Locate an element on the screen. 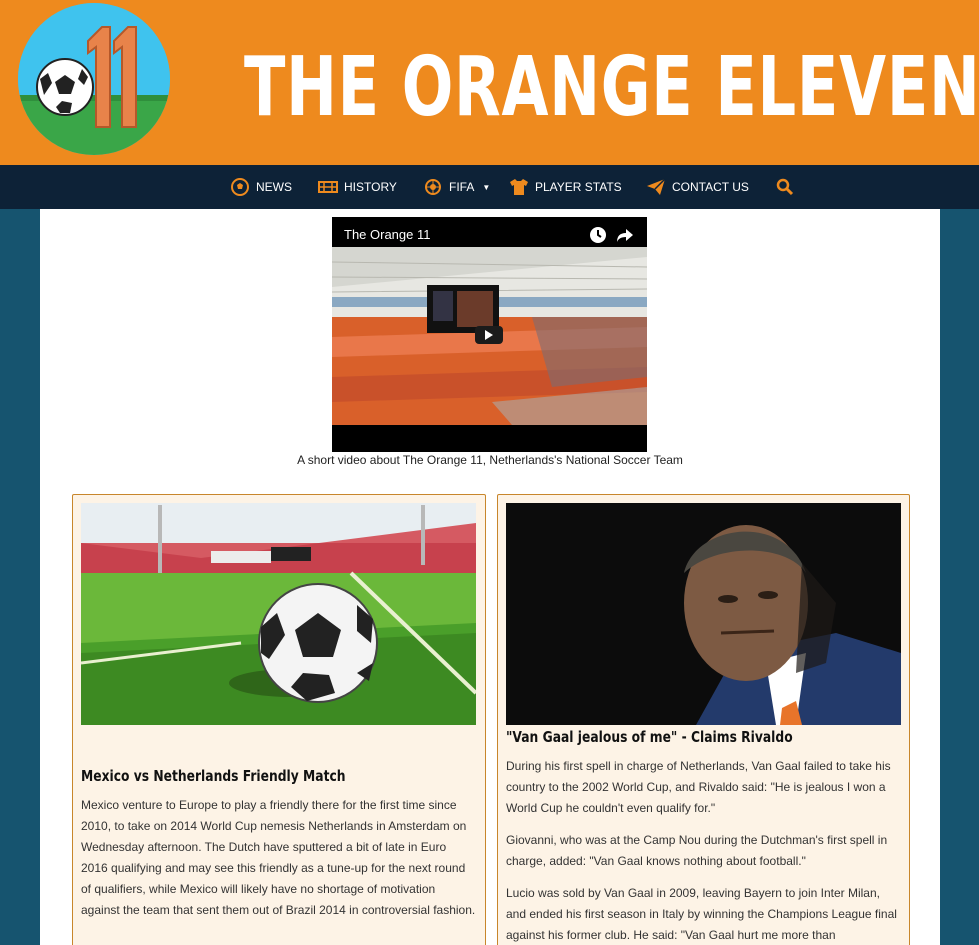 This screenshot has height=945, width=979. van-gaal-portrait-image is located at coordinates (703, 614).